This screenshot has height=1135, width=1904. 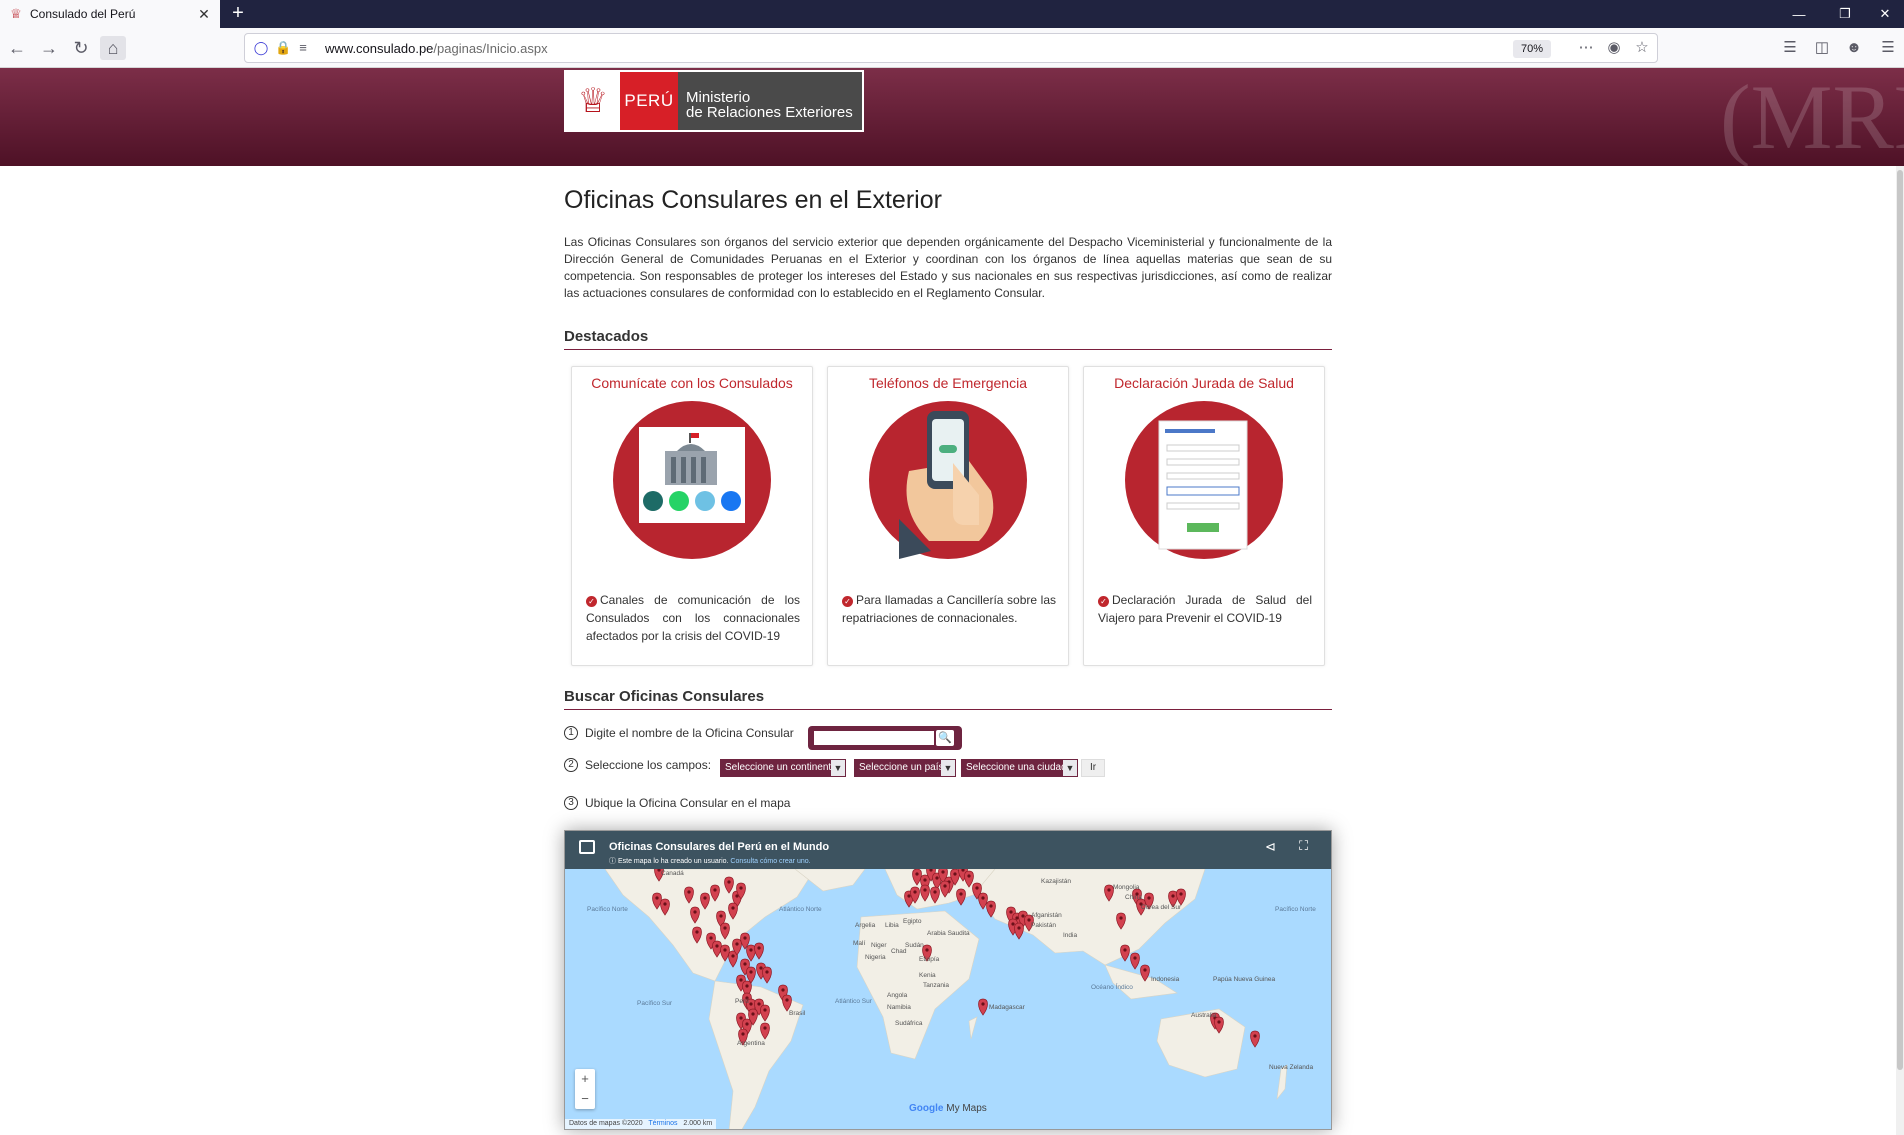 I want to click on map-how-to-link: Consulta cómo crear uno., so click(x=770, y=861).